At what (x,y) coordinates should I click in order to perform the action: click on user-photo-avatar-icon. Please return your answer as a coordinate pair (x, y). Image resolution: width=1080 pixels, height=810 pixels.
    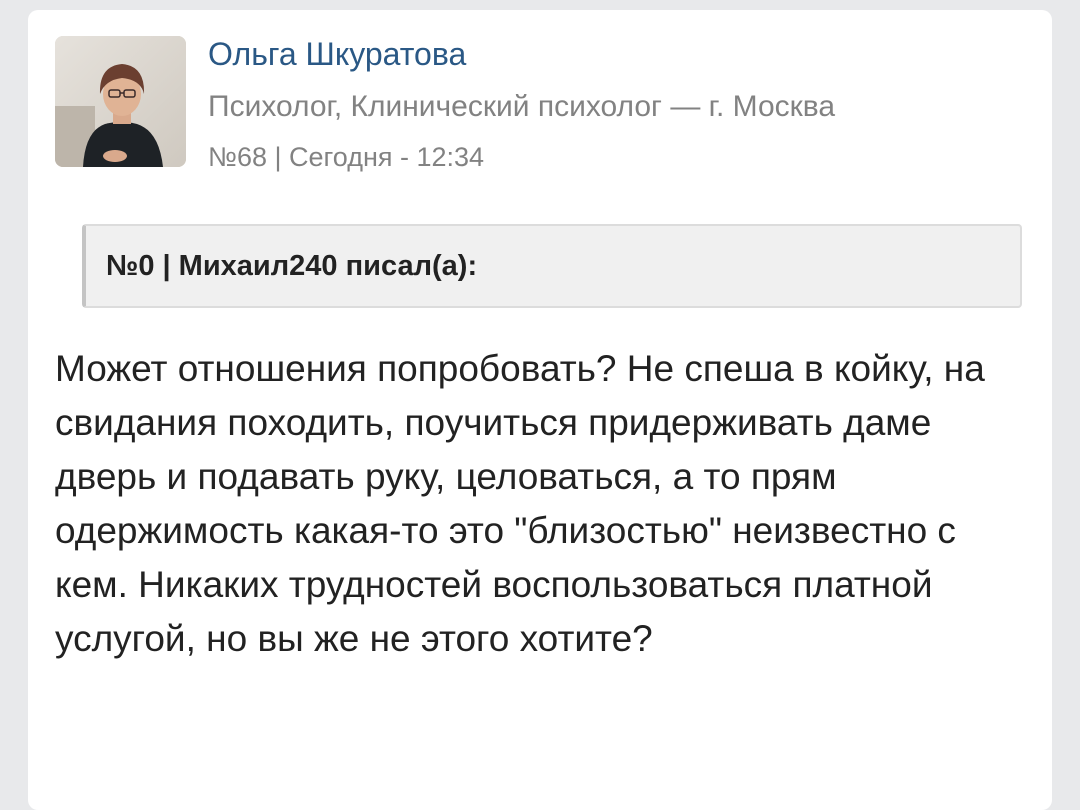
    Looking at the image, I should click on (120, 101).